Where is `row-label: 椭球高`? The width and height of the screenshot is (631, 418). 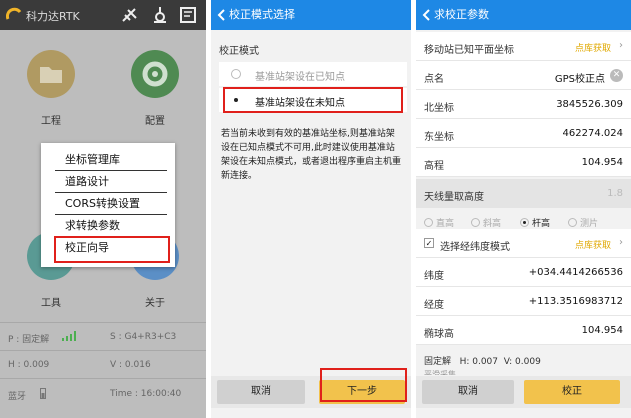
row-label: 椭球高 is located at coordinates (439, 334).